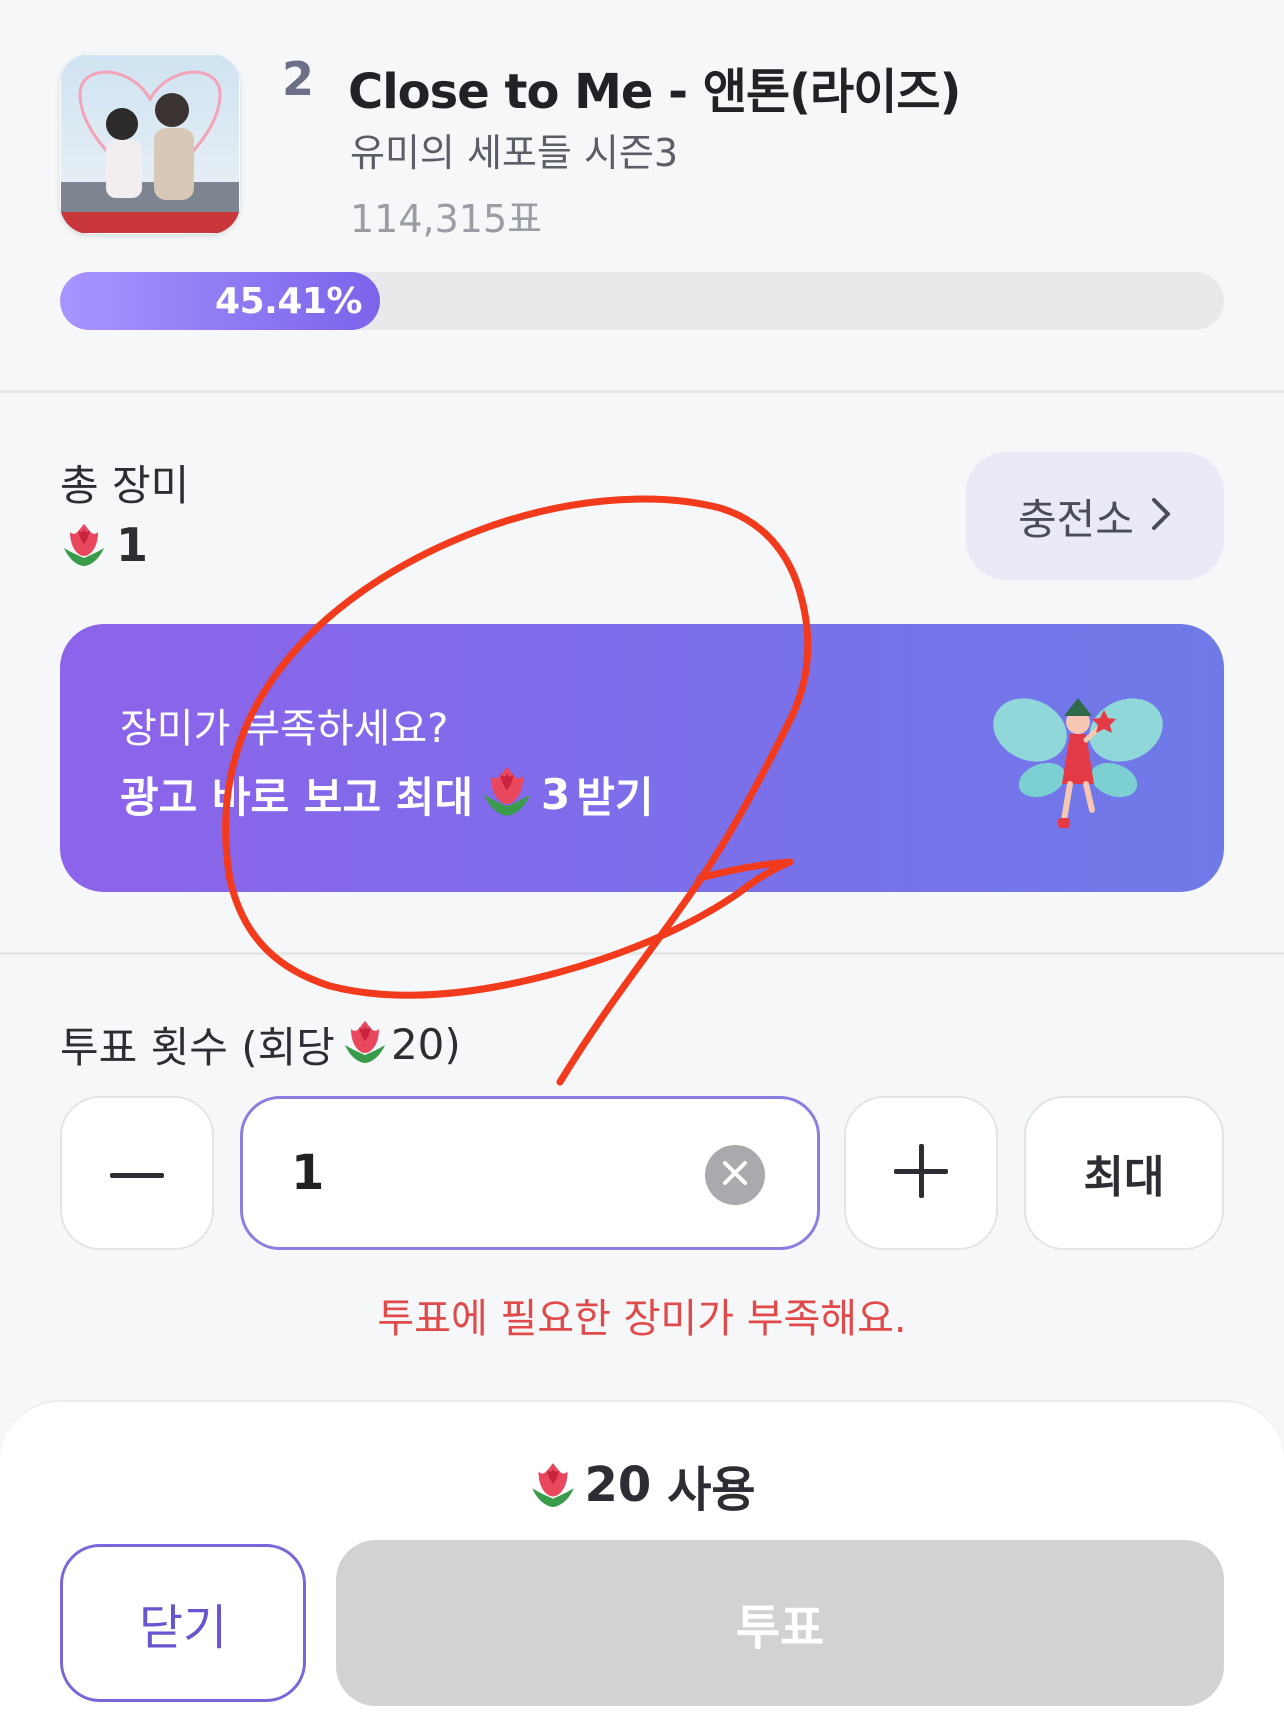  I want to click on max-button: 최대, so click(1124, 1173).